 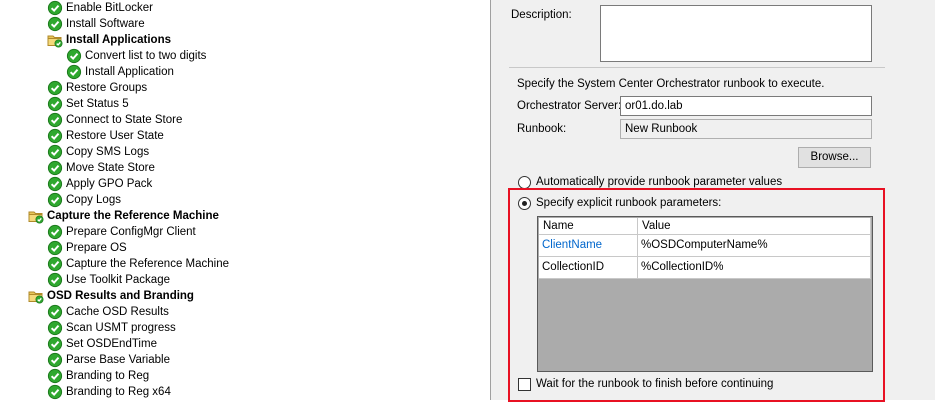 What do you see at coordinates (117, 312) in the screenshot?
I see `tree-item-label: Cache OSD Results` at bounding box center [117, 312].